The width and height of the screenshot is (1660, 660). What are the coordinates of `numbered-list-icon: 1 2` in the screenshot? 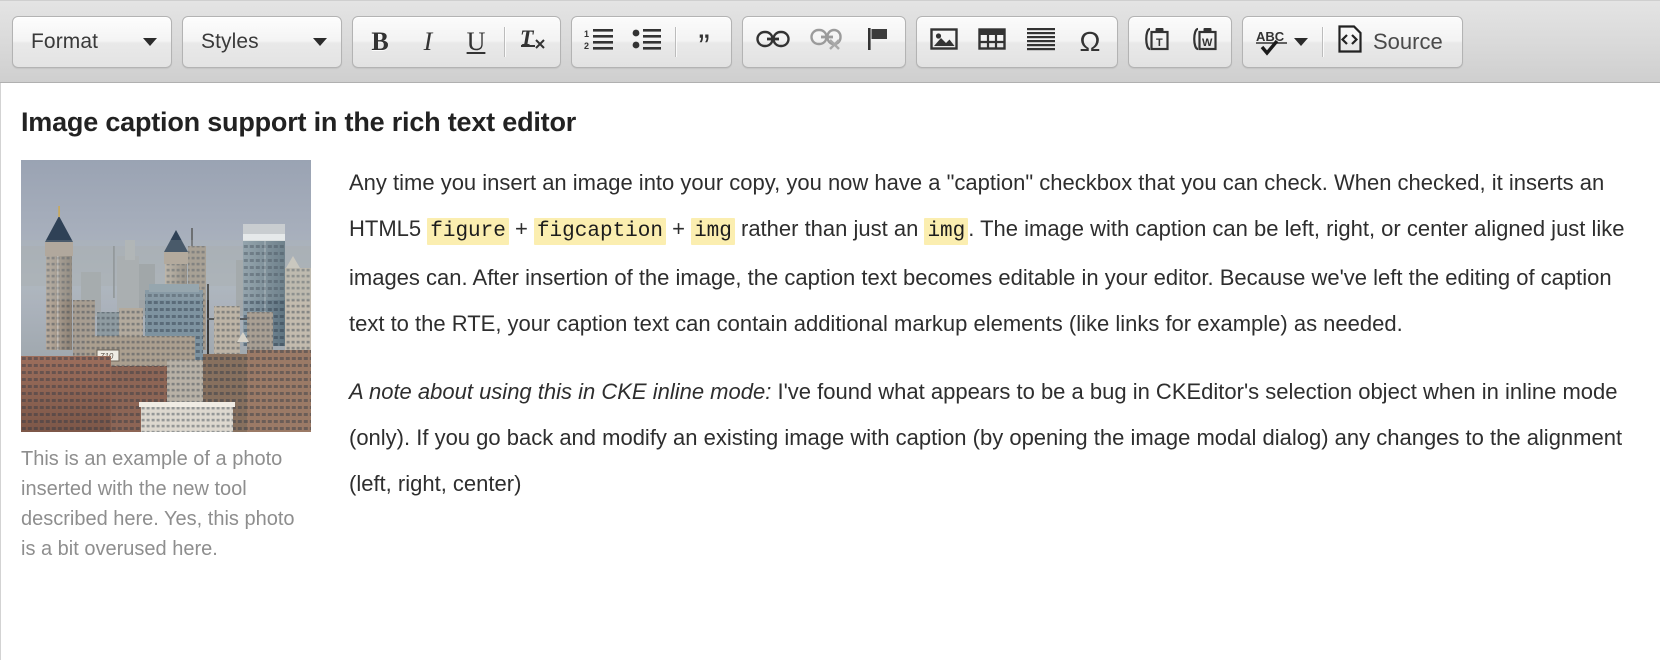 It's located at (599, 41).